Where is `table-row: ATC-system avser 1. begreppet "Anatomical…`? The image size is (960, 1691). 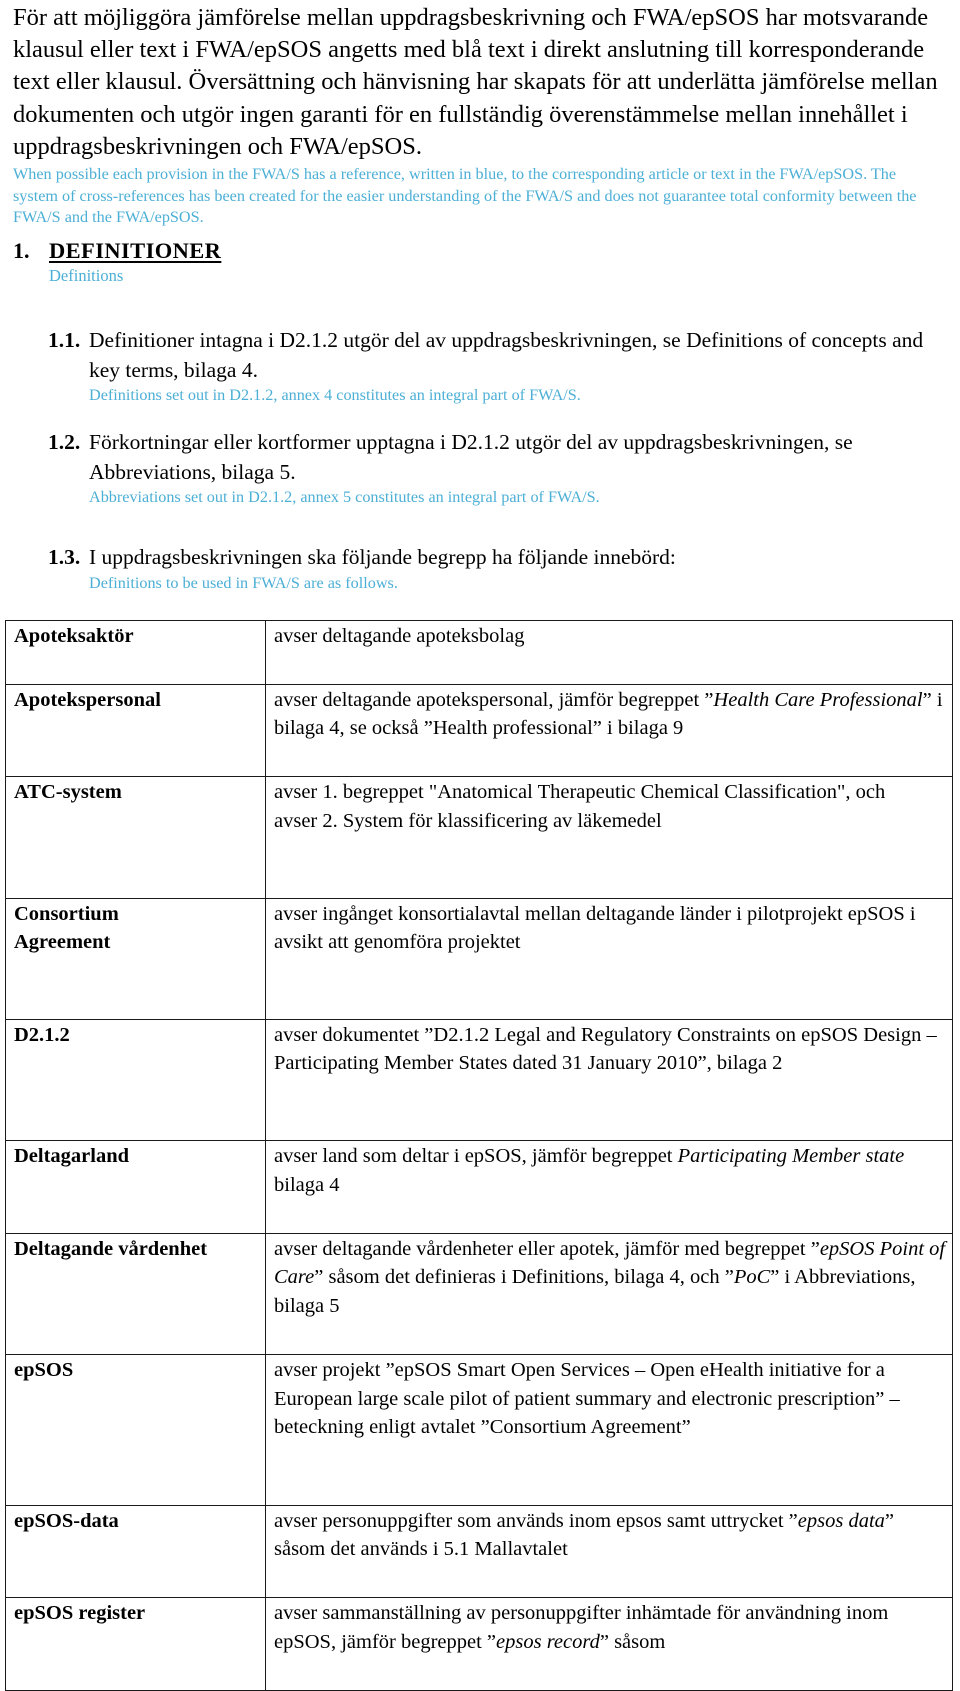 table-row: ATC-system avser 1. begreppet "Anatomical… is located at coordinates (479, 837).